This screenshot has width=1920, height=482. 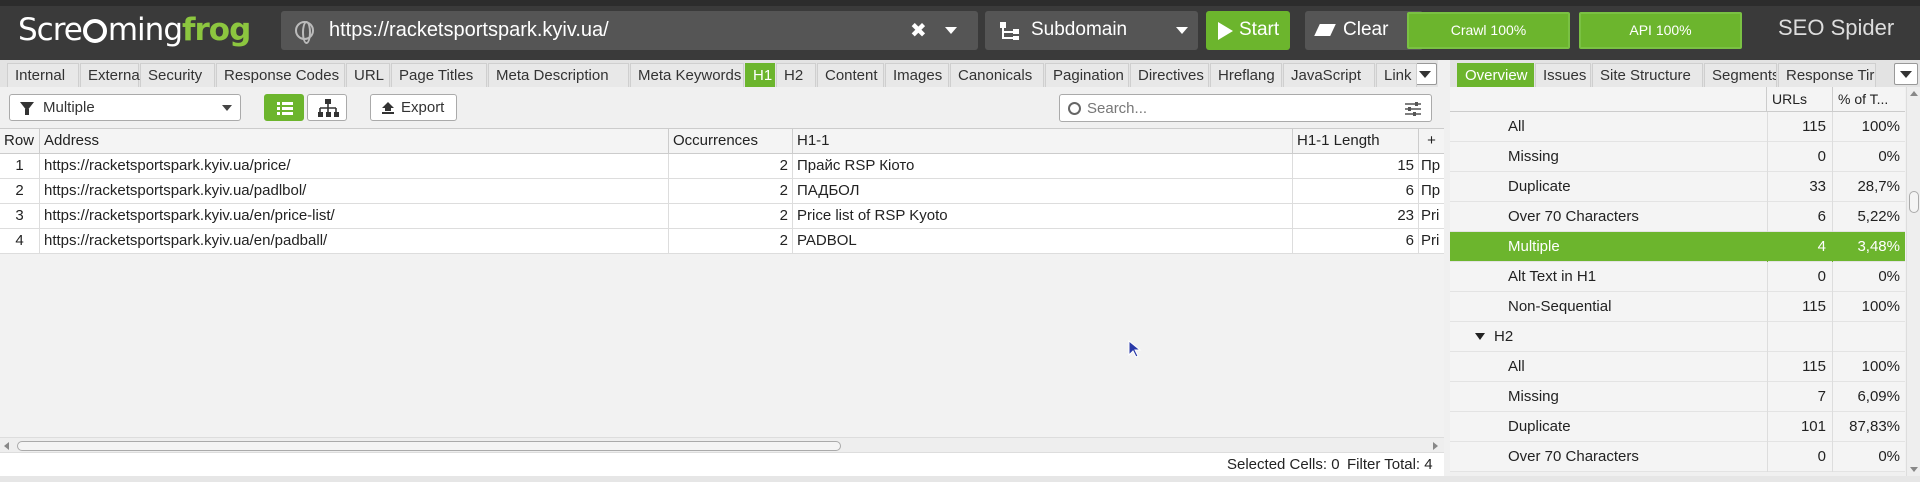 I want to click on tab-hreflang: Hreflang, so click(x=1246, y=75).